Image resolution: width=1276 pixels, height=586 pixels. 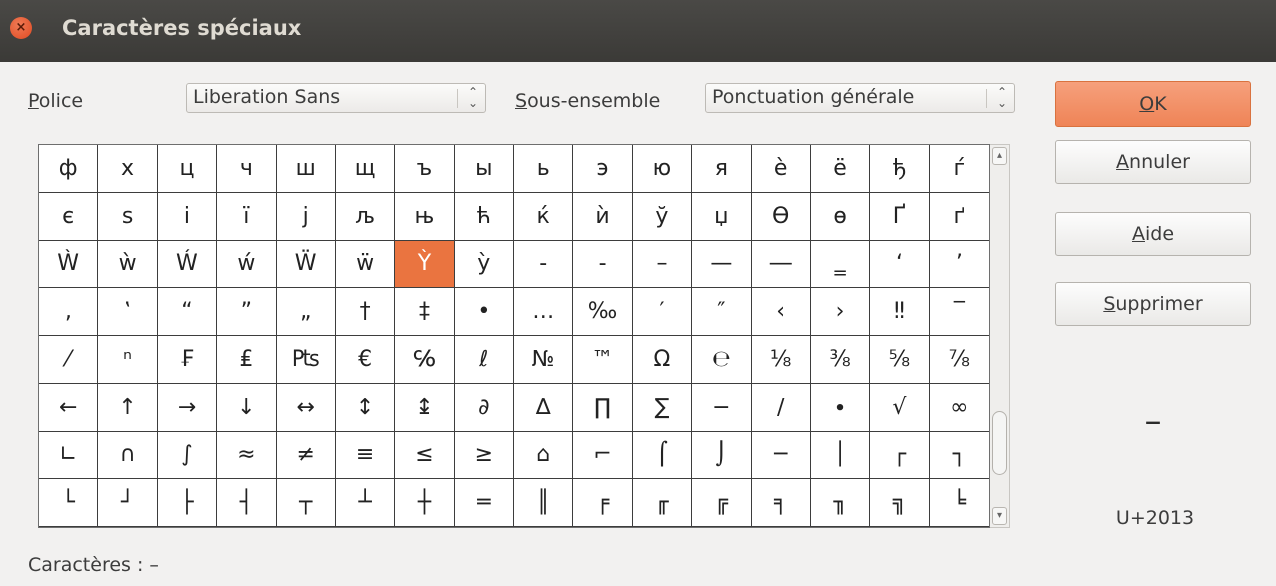 What do you see at coordinates (365, 264) in the screenshot?
I see `character-cell: ẅ` at bounding box center [365, 264].